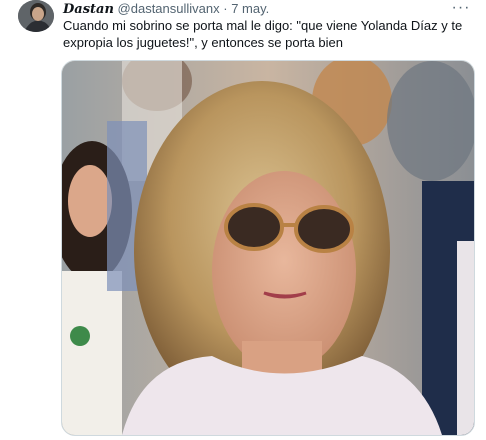  What do you see at coordinates (88, 9) in the screenshot?
I see `author-display-name: Dastan` at bounding box center [88, 9].